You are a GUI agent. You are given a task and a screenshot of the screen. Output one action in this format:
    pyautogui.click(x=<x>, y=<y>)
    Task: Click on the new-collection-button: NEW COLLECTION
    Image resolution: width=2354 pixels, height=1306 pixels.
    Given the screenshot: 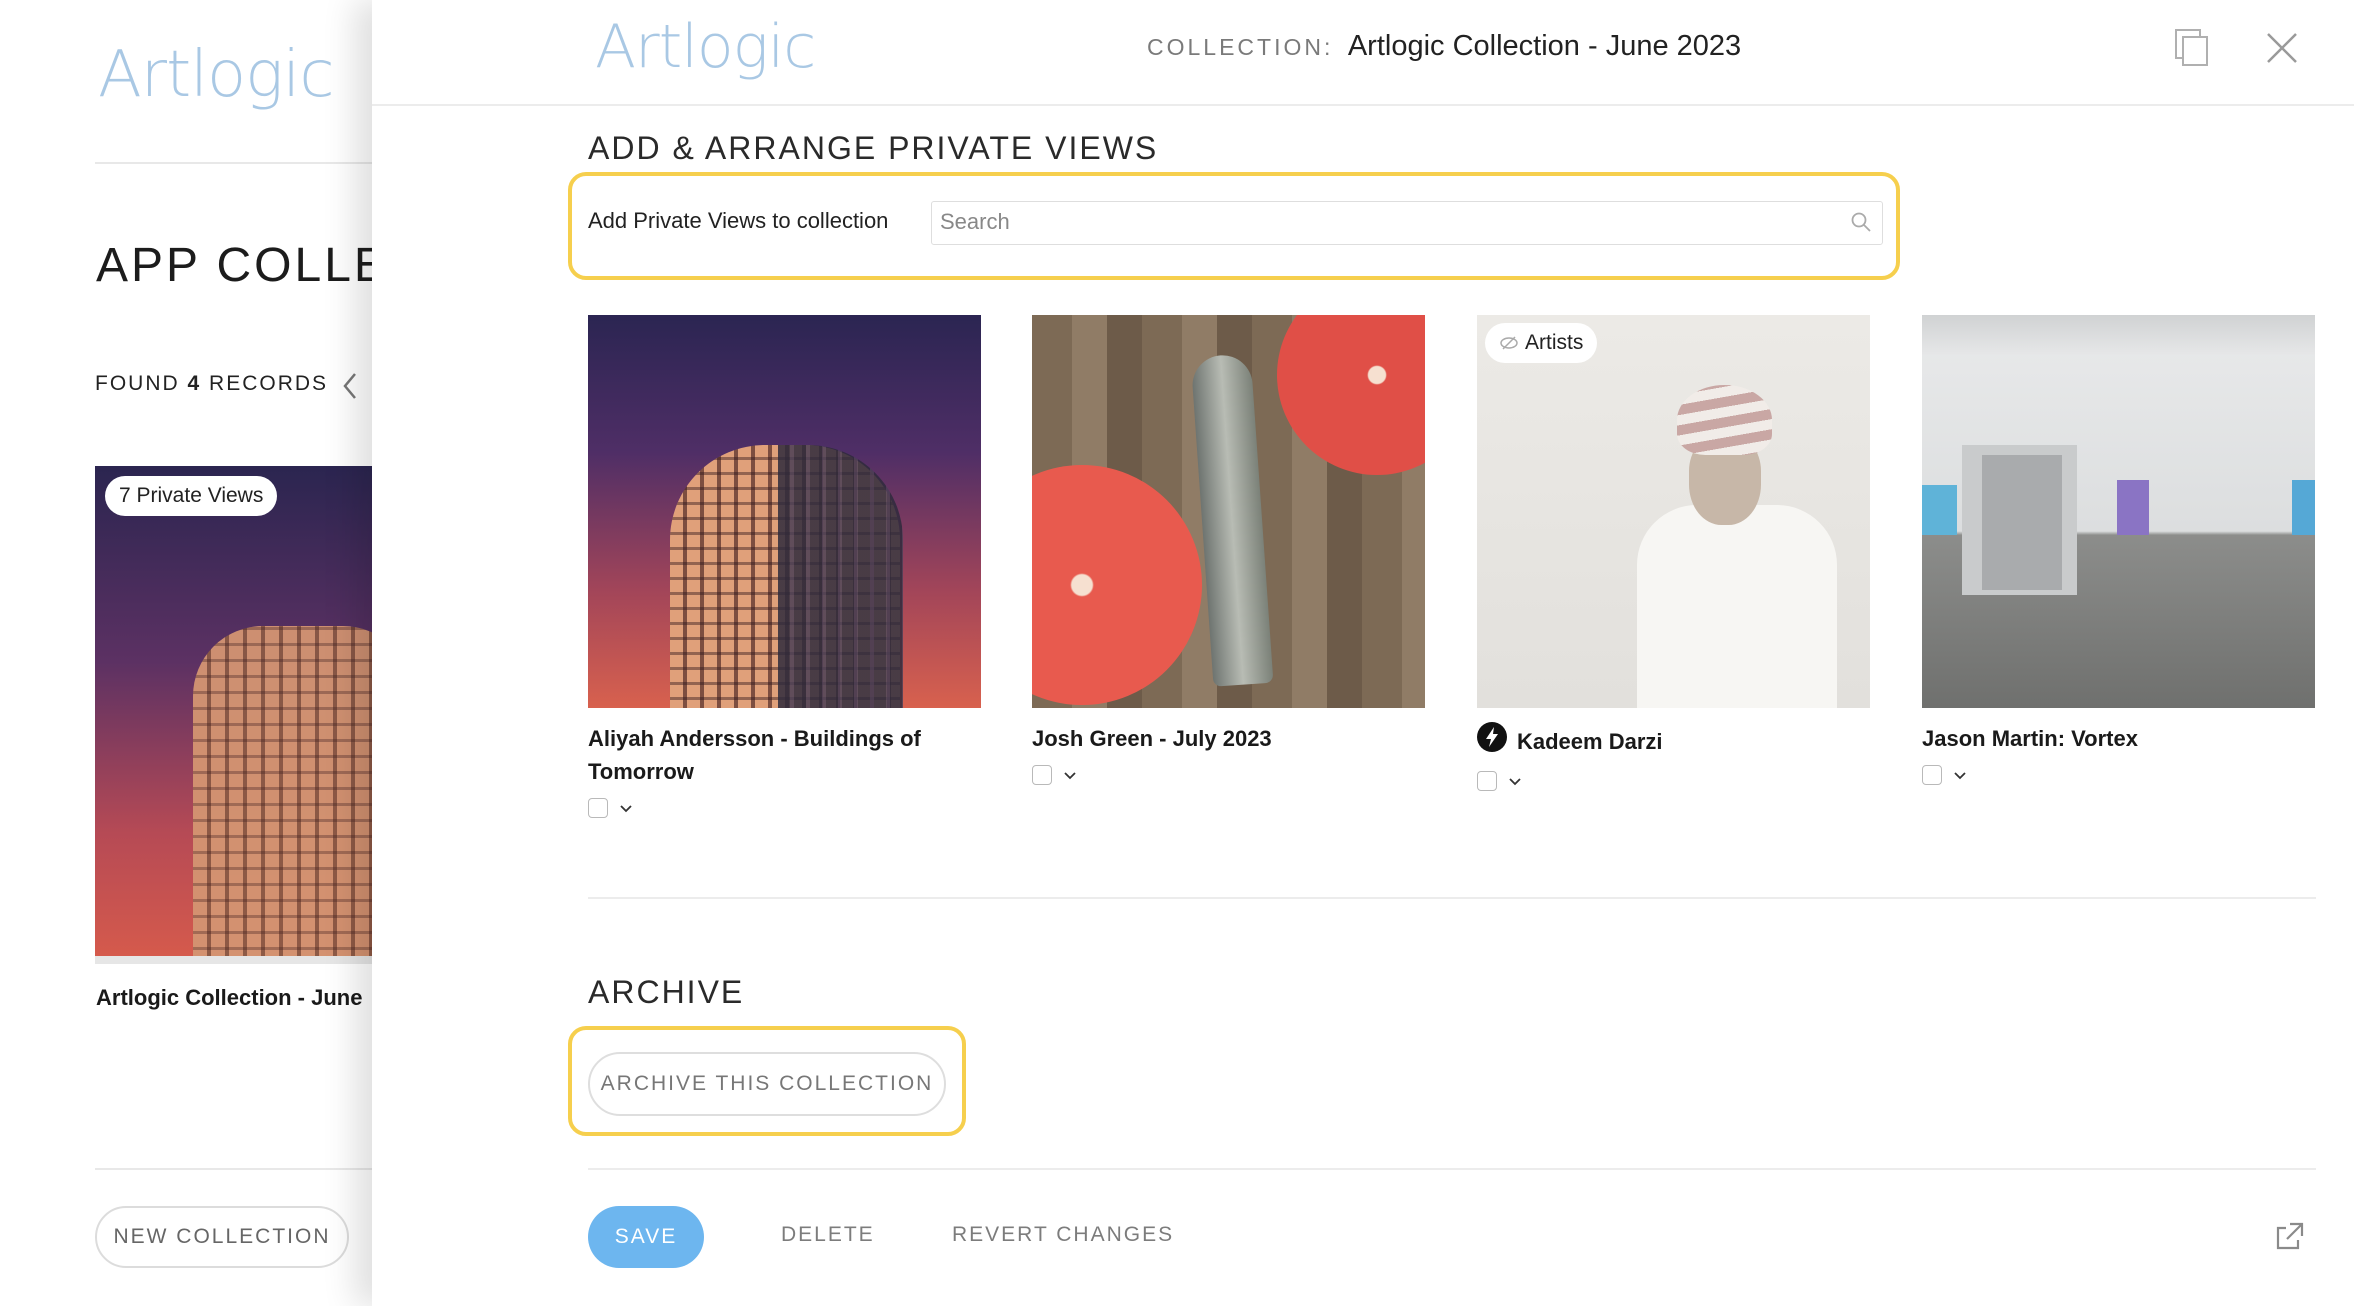 What is the action you would take?
    pyautogui.click(x=222, y=1237)
    